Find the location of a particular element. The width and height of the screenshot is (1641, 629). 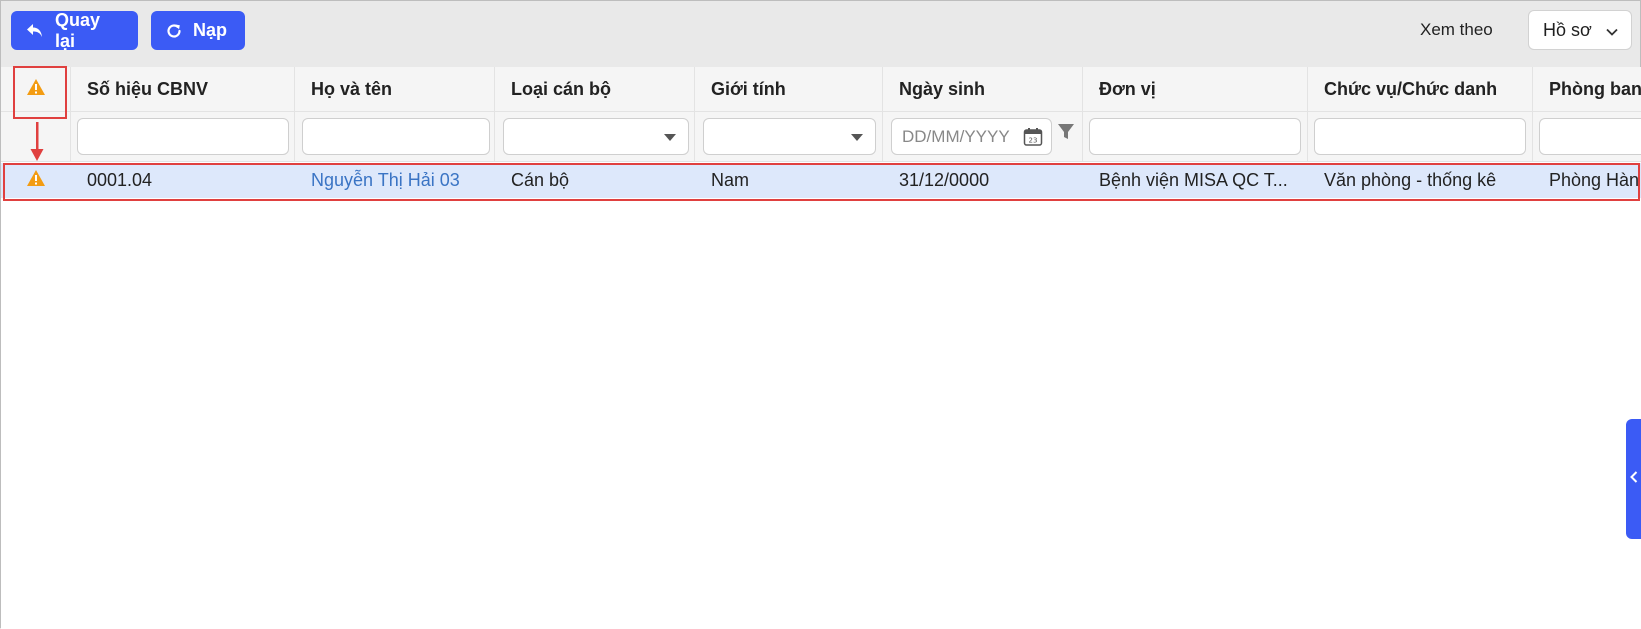

view-by-select: Hồ sơ is located at coordinates (1580, 30).